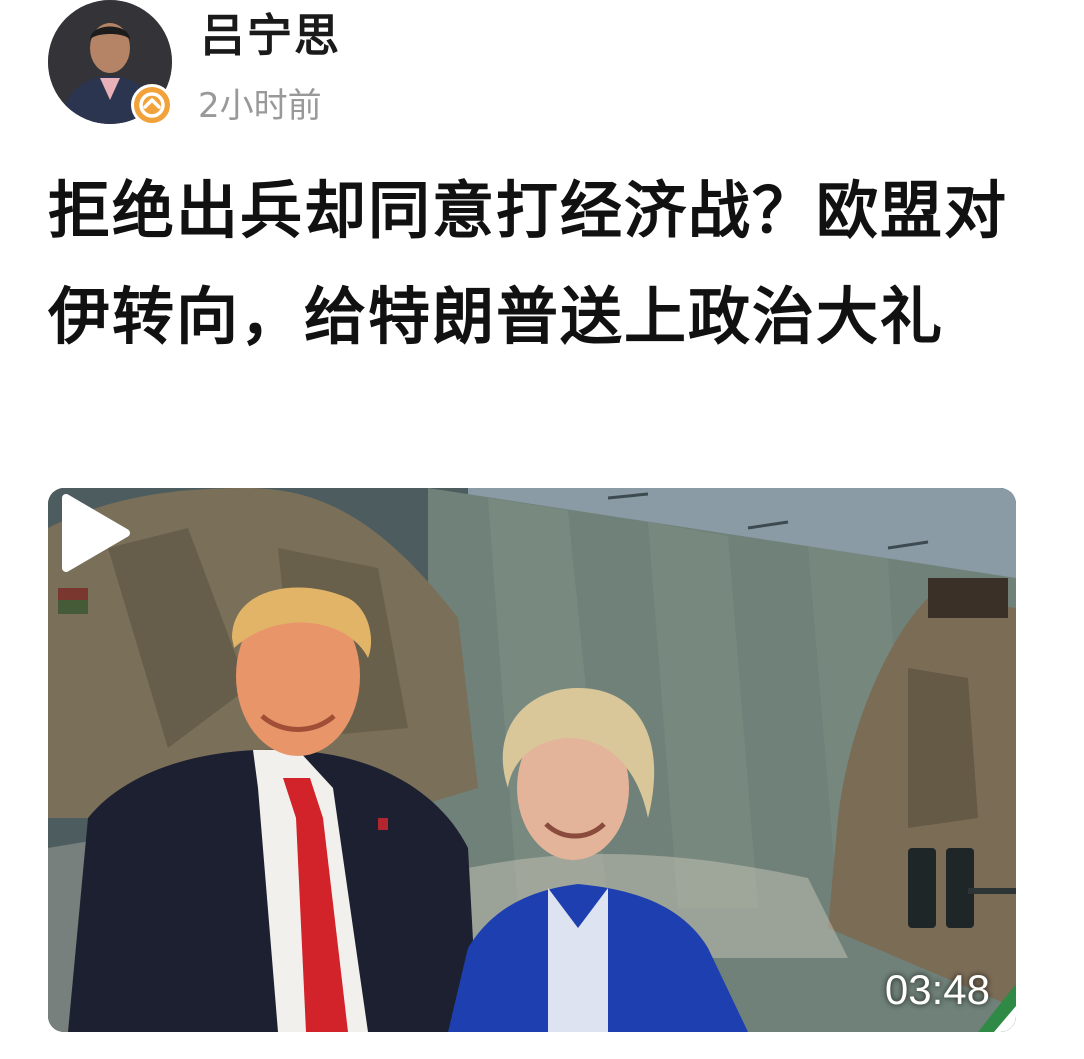 This screenshot has height=1059, width=1084. Describe the element at coordinates (260, 106) in the screenshot. I see `post-timestamp: 2小时前` at that location.